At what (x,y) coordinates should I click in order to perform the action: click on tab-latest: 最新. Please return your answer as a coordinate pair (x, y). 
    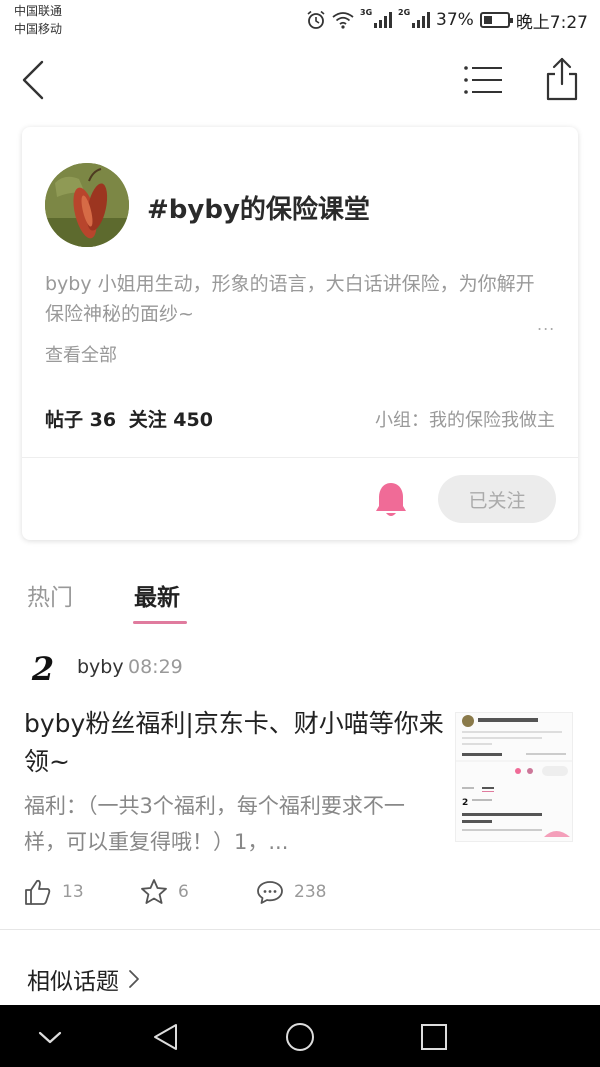
    Looking at the image, I should click on (157, 595).